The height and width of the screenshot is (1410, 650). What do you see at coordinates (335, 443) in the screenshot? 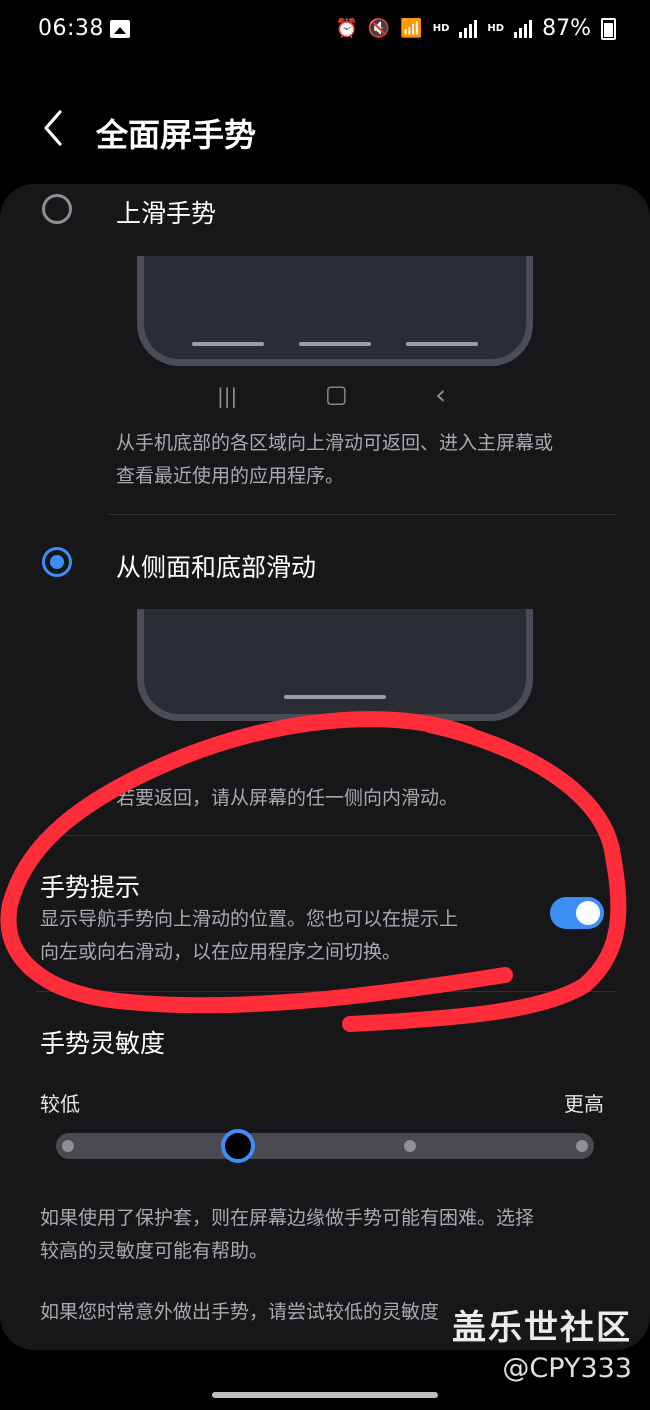
I see `description-line: 从手机底部的各区域向上滑动可返回、进入主屏幕或` at bounding box center [335, 443].